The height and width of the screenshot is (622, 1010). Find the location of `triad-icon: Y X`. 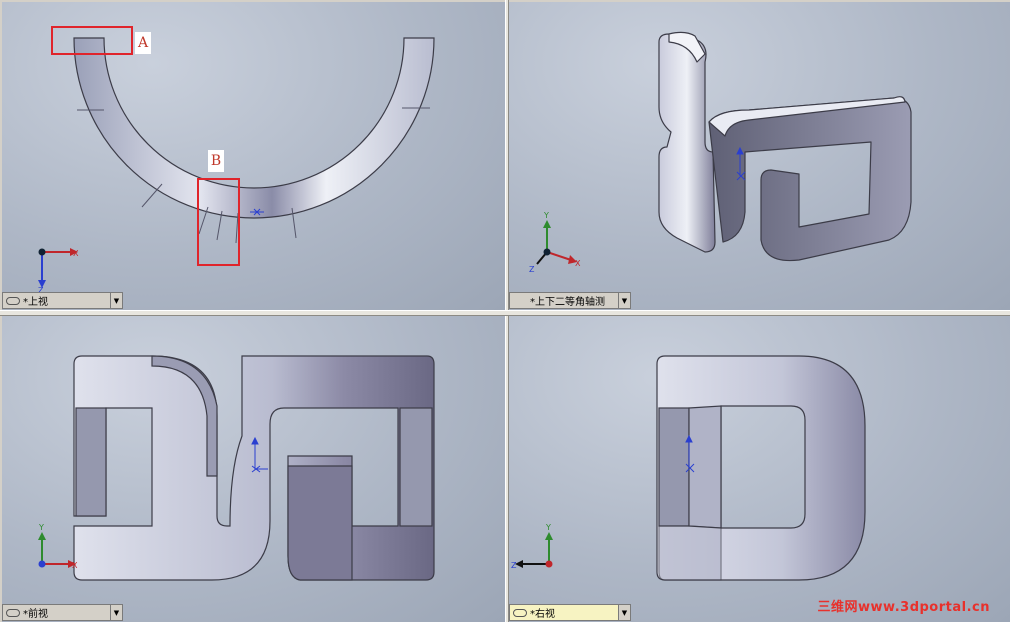

triad-icon: Y X is located at coordinates (58, 546).